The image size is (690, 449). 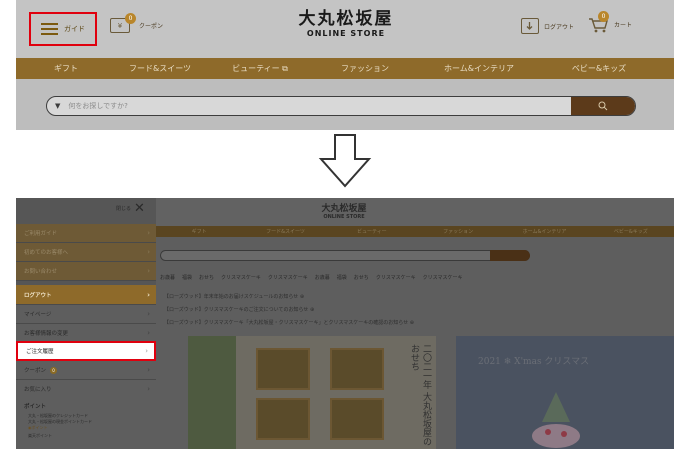 I want to click on cart-icon: 0, so click(x=599, y=22).